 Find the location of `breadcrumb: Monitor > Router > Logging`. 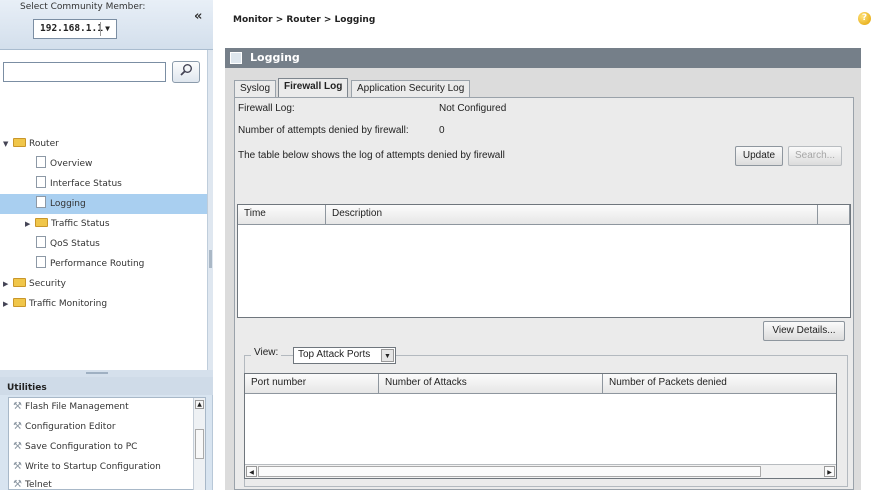

breadcrumb: Monitor > Router > Logging is located at coordinates (304, 20).